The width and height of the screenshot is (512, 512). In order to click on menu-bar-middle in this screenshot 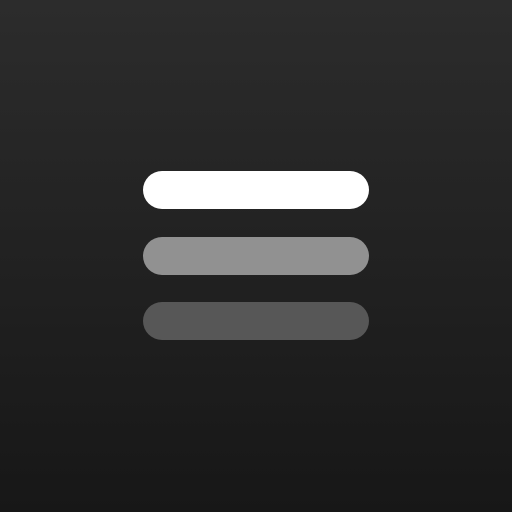, I will do `click(256, 256)`.